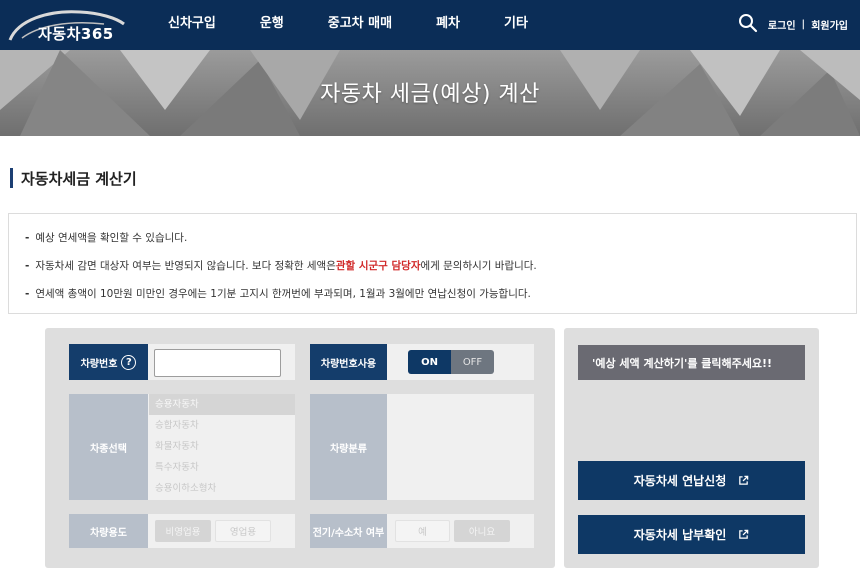 Image resolution: width=860 pixels, height=568 pixels. I want to click on annual-payment-button-label: 자동차세 연납신청, so click(680, 481).